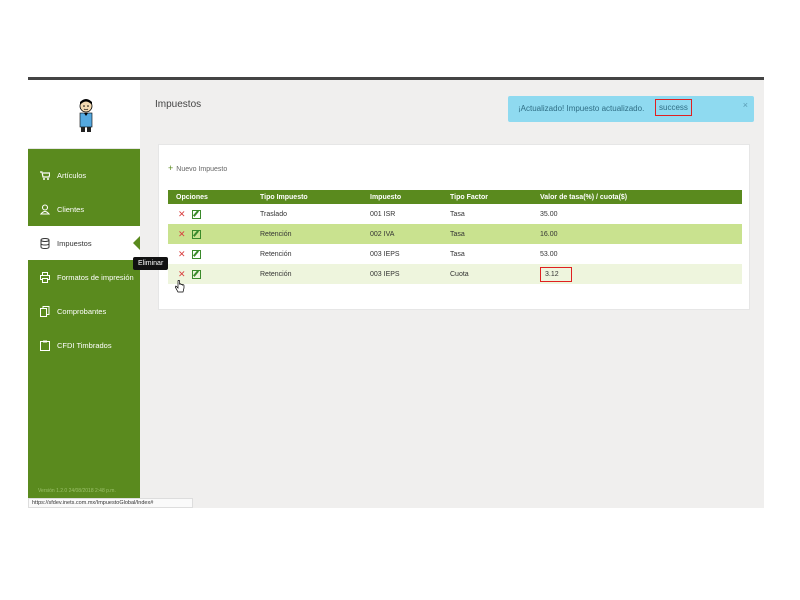 The height and width of the screenshot is (600, 800). What do you see at coordinates (556, 274) in the screenshot?
I see `highlighted-value: 3.12` at bounding box center [556, 274].